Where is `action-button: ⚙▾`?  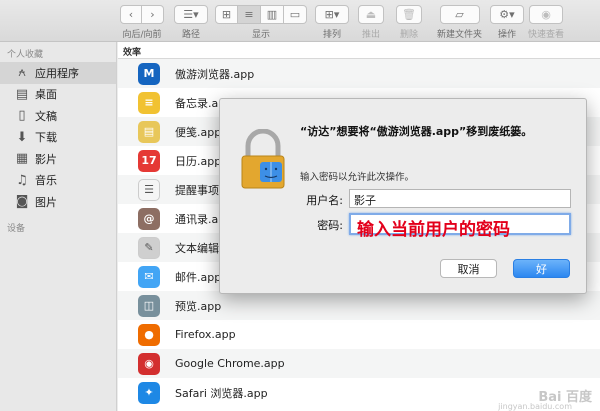 action-button: ⚙▾ is located at coordinates (507, 14).